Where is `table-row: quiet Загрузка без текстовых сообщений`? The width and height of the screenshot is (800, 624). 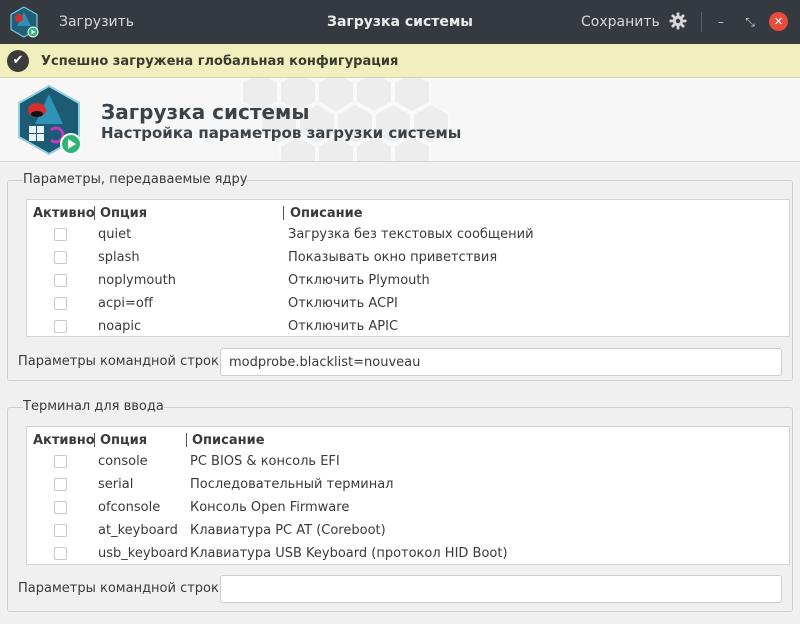
table-row: quiet Загрузка без текстовых сообщений is located at coordinates (408, 235).